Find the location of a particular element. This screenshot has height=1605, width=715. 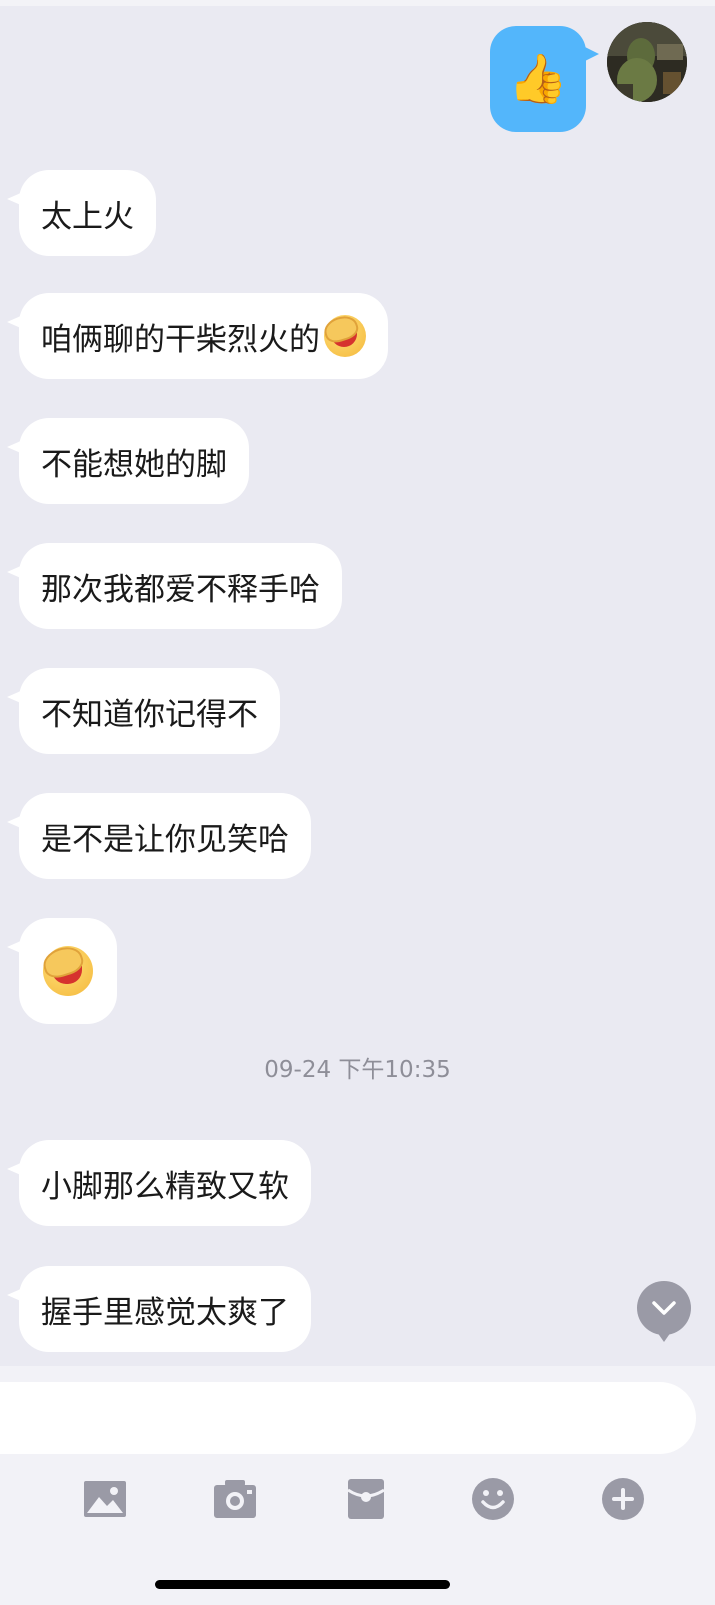

composer-area is located at coordinates (357, 1485).